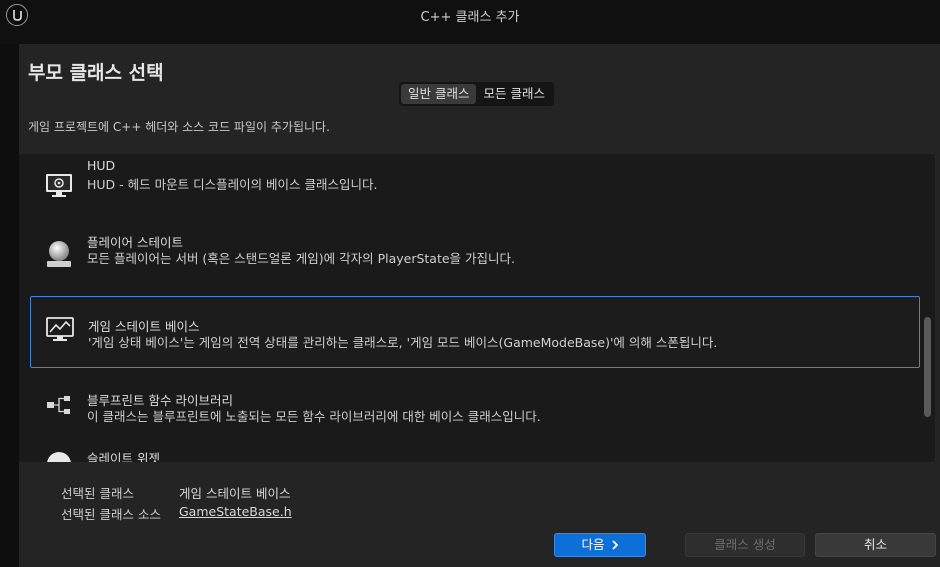 The height and width of the screenshot is (567, 940). Describe the element at coordinates (475, 454) in the screenshot. I see `class-item-slate-widget: 슬레이트 위젯` at that location.